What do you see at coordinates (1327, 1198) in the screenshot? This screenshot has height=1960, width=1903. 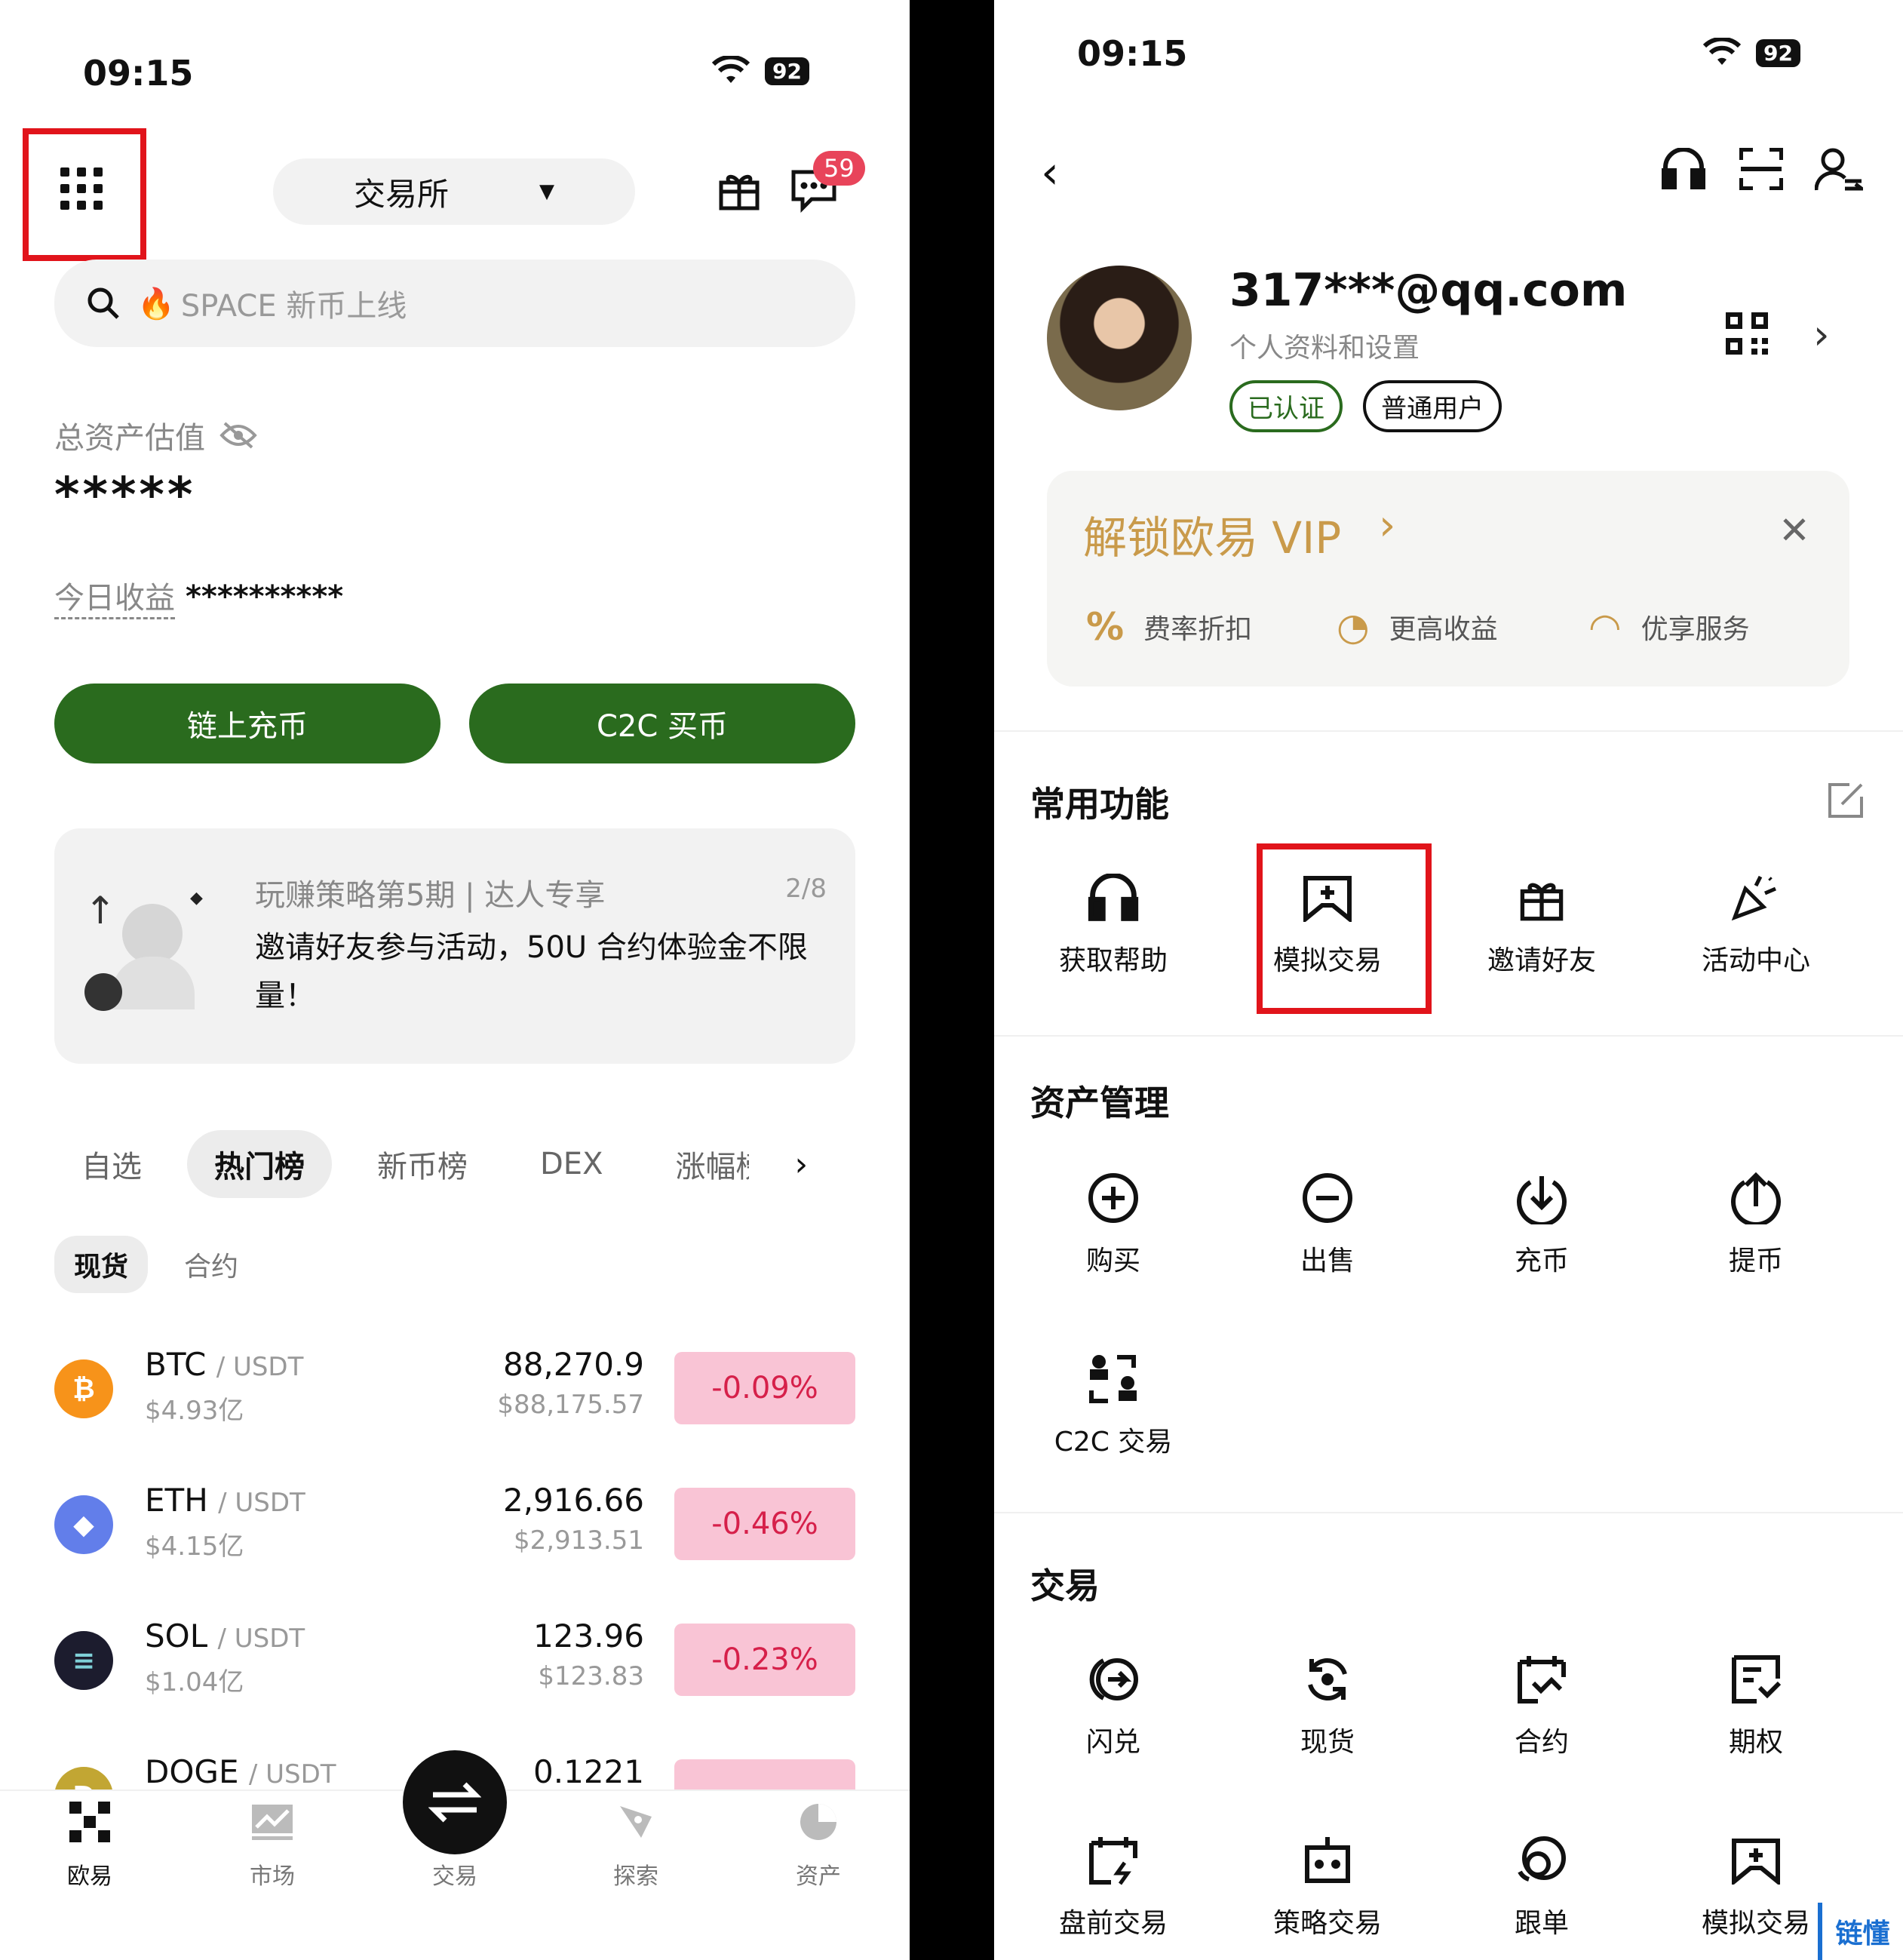 I see `minus-circle-icon` at bounding box center [1327, 1198].